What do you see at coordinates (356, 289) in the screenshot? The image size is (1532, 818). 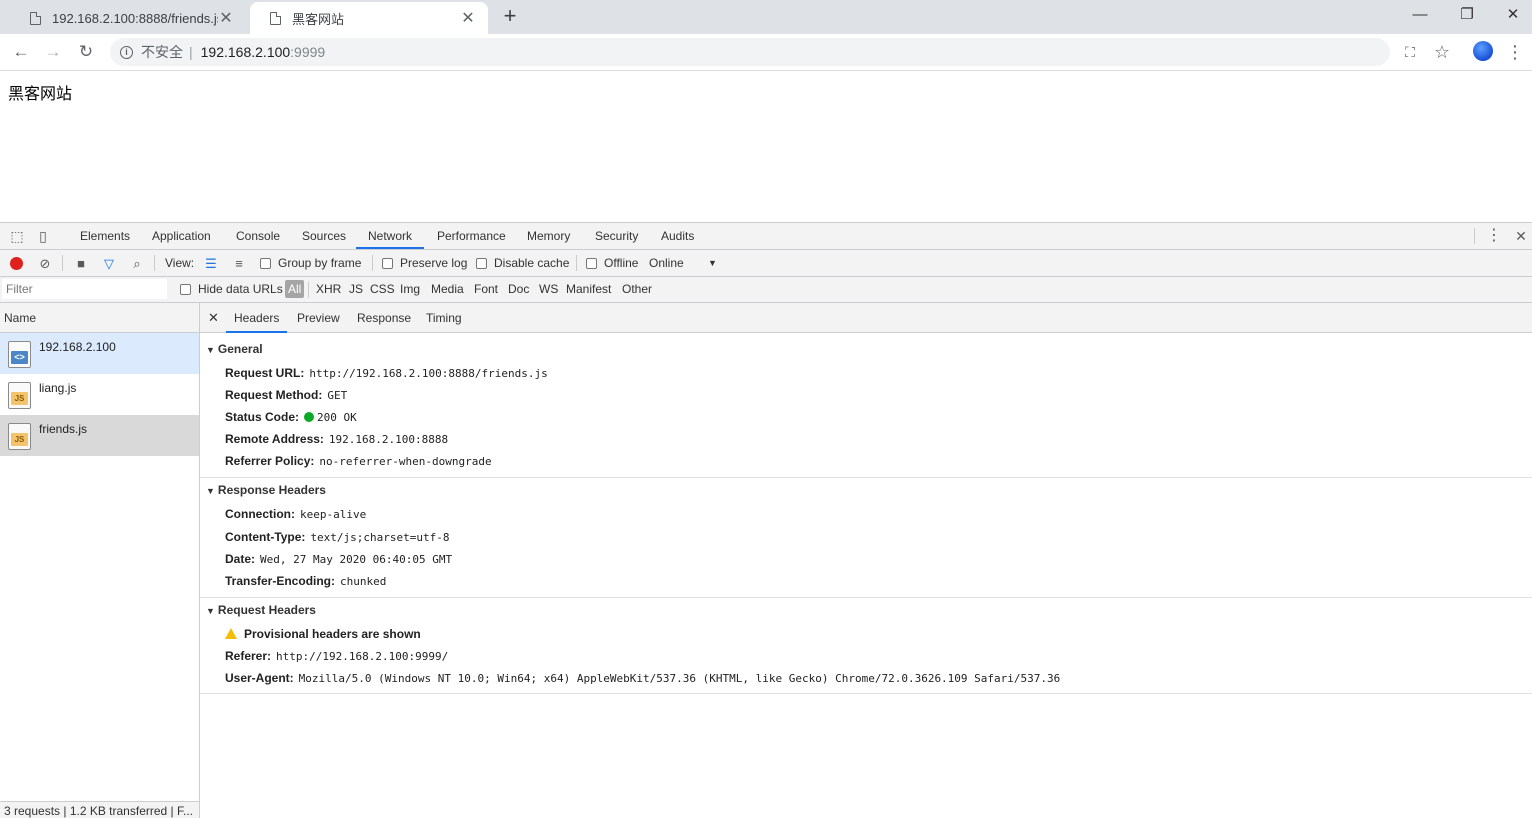 I see `filter-type-js: JS` at bounding box center [356, 289].